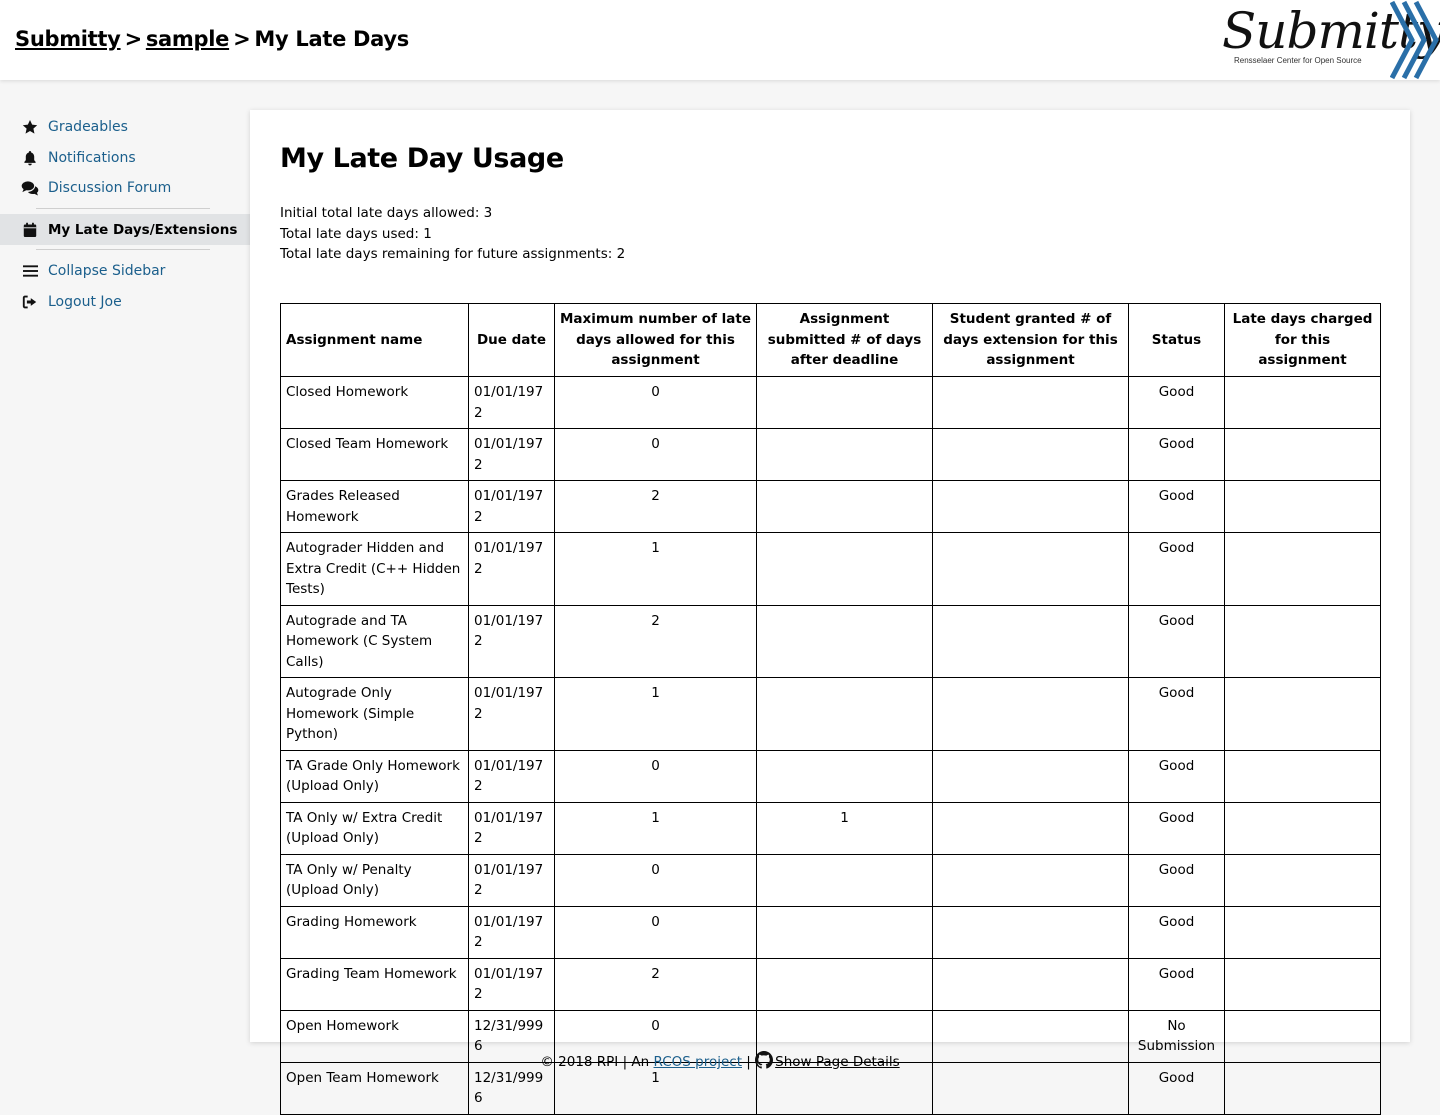 The width and height of the screenshot is (1440, 1115). What do you see at coordinates (143, 229) in the screenshot?
I see `sidebar-item-label: My Late Days/Extensions` at bounding box center [143, 229].